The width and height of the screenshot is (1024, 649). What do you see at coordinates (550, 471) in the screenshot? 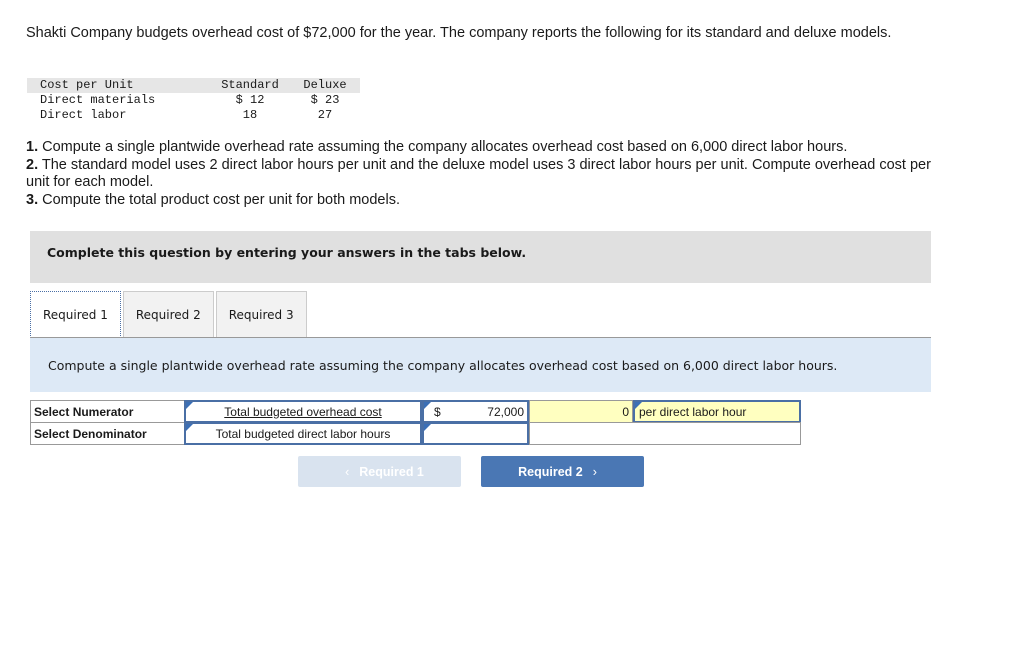
I see `next-button-label: Required 2` at bounding box center [550, 471].